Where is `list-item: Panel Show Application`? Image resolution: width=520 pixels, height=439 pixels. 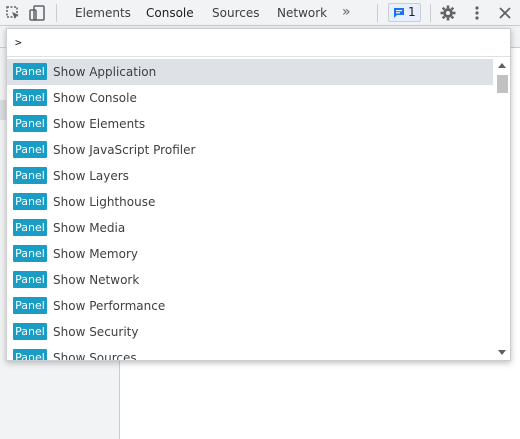 list-item: Panel Show Application is located at coordinates (250, 72).